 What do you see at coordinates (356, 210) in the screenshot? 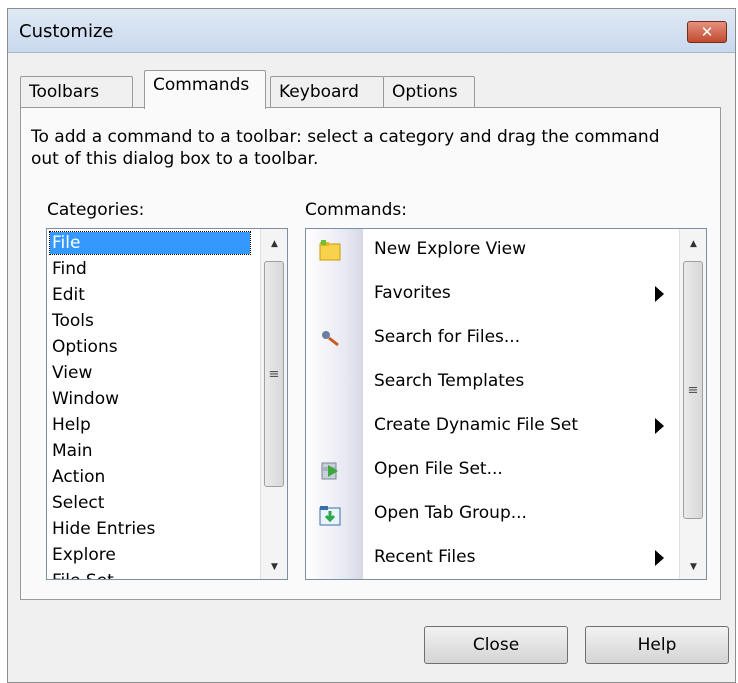
I see `commands-label: Commands:` at bounding box center [356, 210].